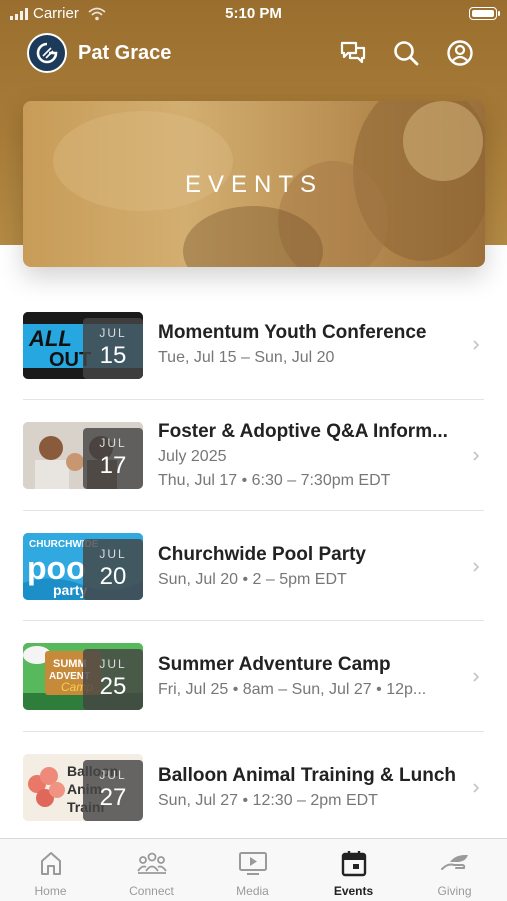  What do you see at coordinates (152, 863) in the screenshot?
I see `people-icon` at bounding box center [152, 863].